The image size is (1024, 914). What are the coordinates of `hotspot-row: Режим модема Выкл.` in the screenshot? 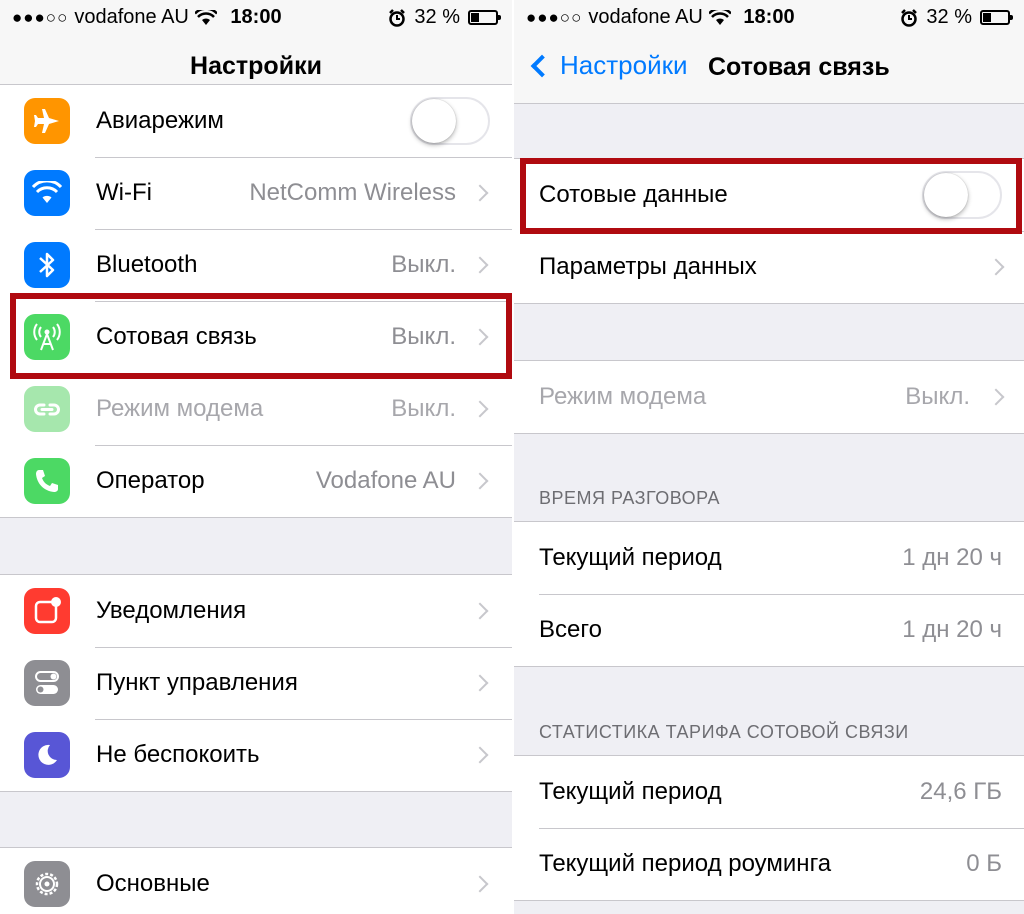 It's located at (769, 397).